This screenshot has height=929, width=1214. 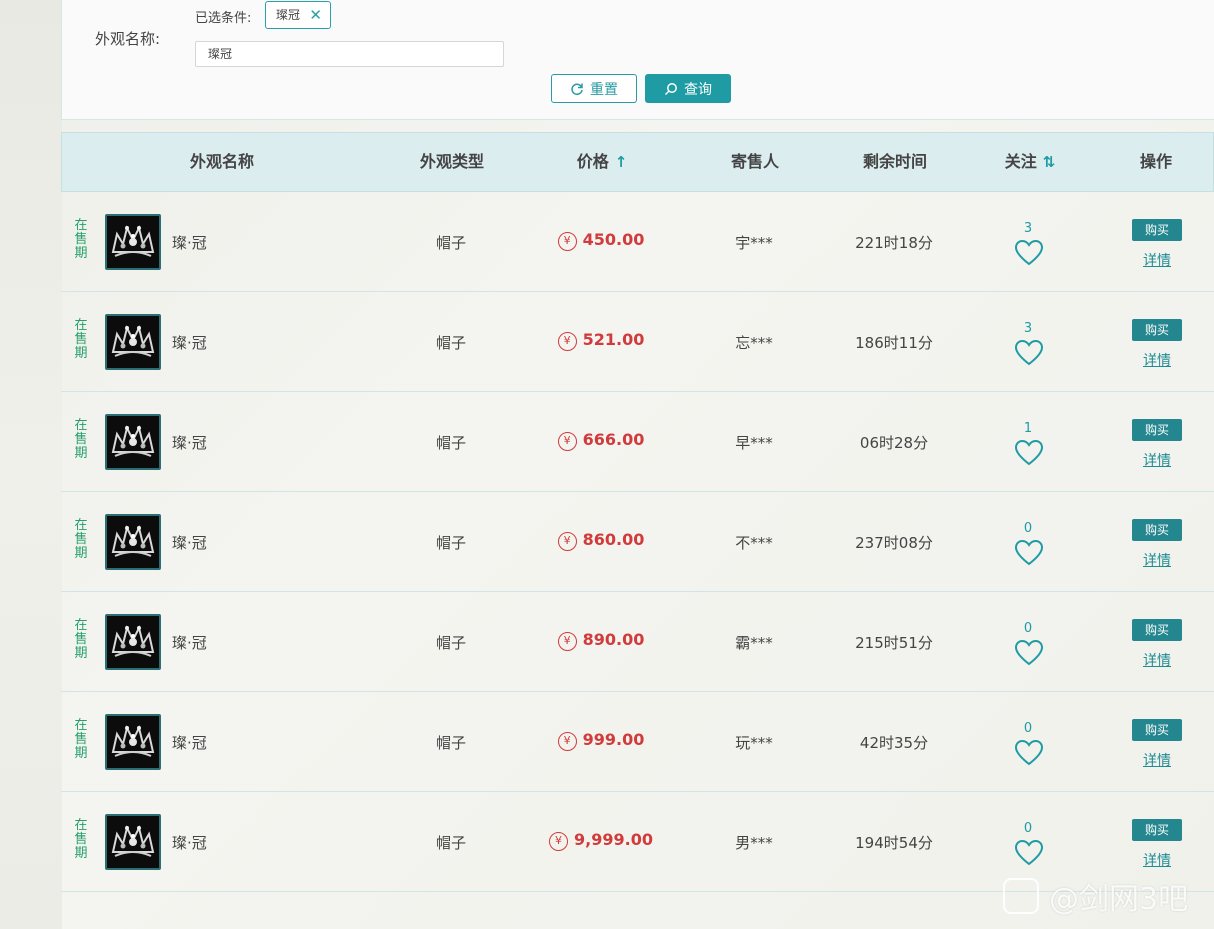 I want to click on header-price: 价格 ↑, so click(x=602, y=162).